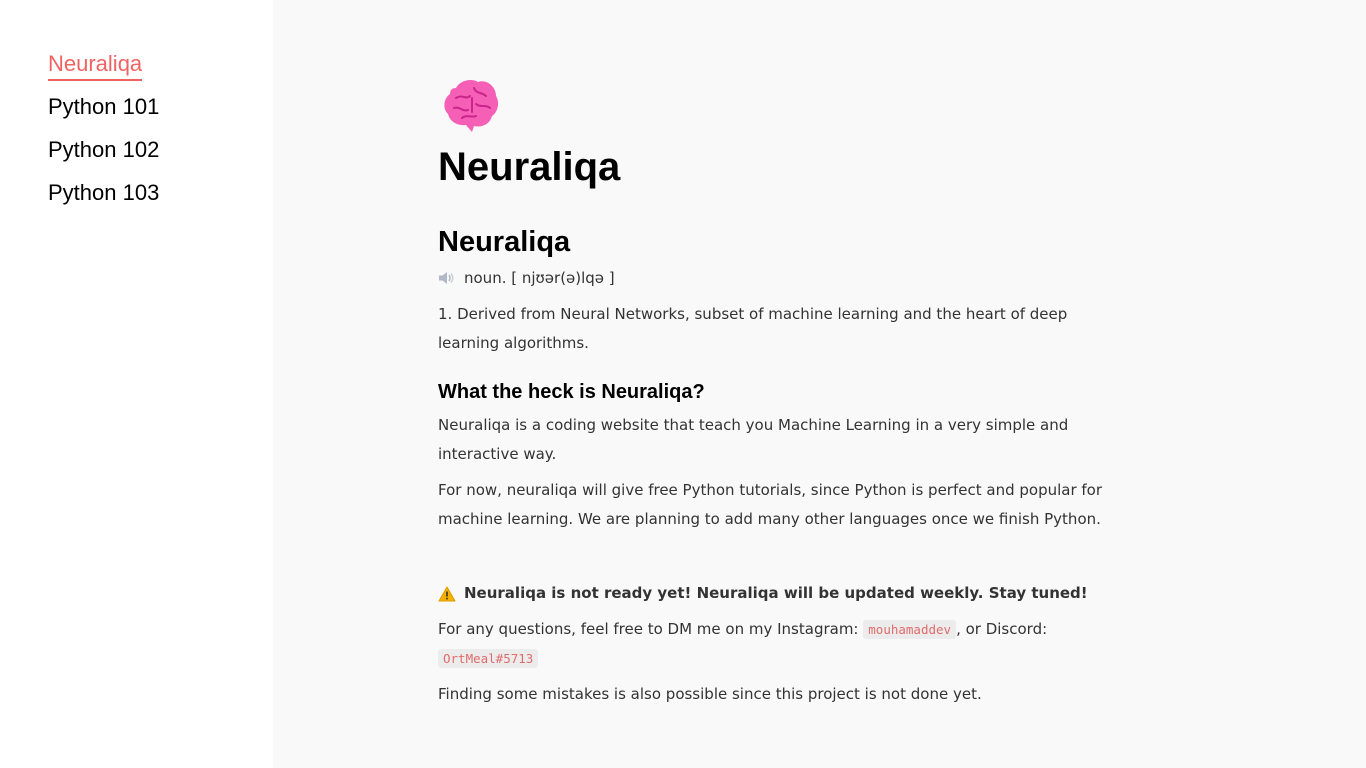 This screenshot has height=768, width=1366. I want to click on contact-middle: , or Discord:, so click(1002, 629).